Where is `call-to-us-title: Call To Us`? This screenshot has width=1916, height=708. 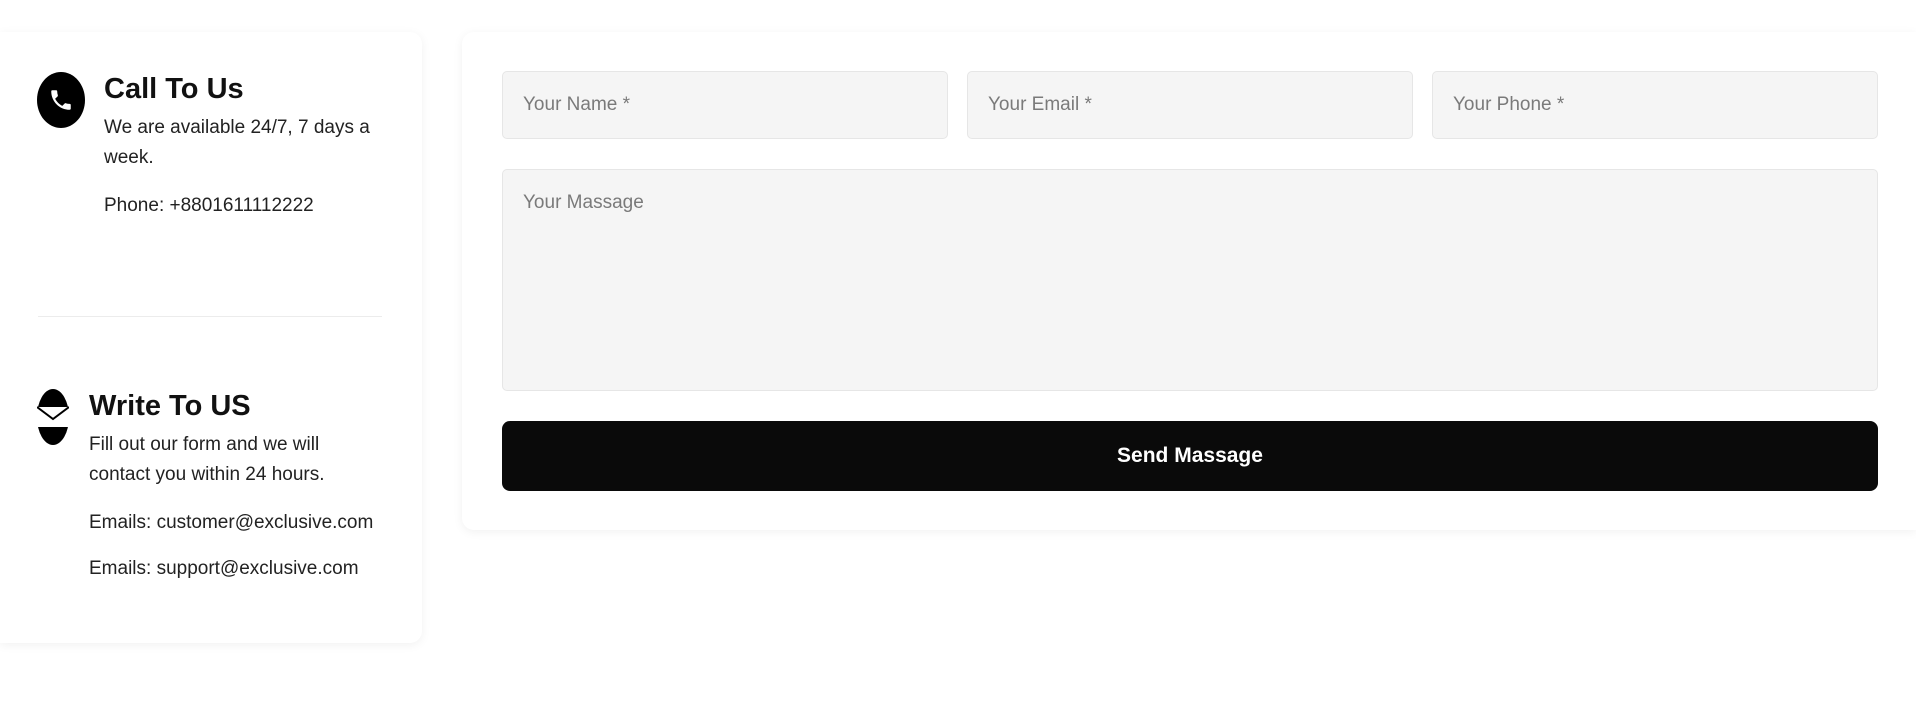 call-to-us-title: Call To Us is located at coordinates (174, 89).